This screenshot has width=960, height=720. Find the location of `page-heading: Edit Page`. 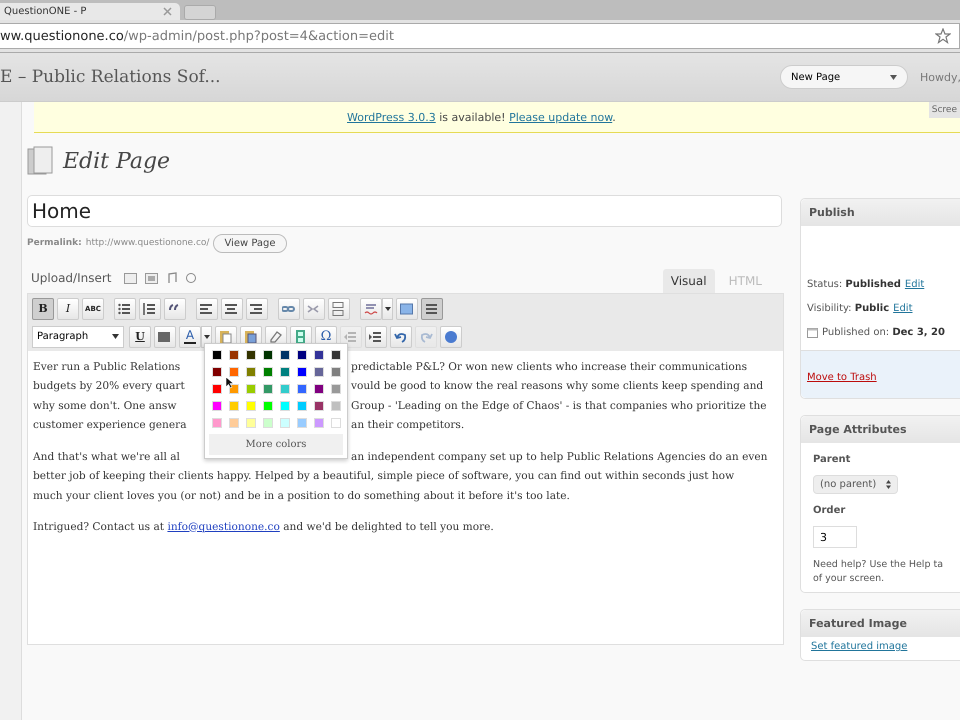

page-heading: Edit Page is located at coordinates (116, 161).